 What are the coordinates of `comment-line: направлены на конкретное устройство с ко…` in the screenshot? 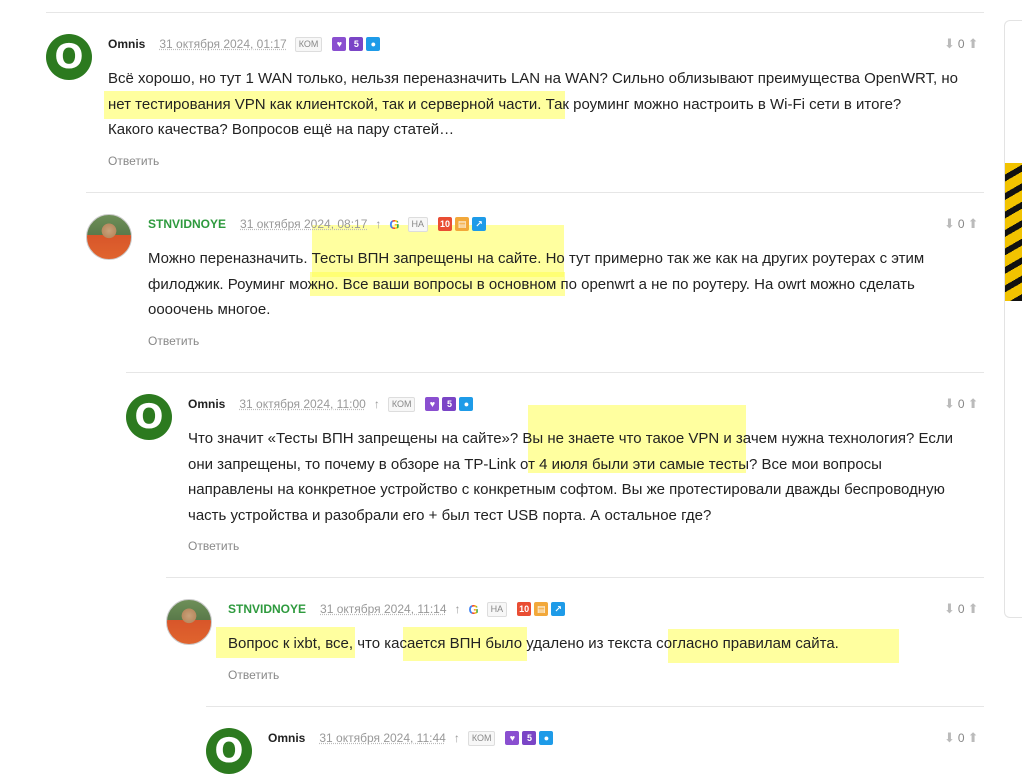 It's located at (566, 489).